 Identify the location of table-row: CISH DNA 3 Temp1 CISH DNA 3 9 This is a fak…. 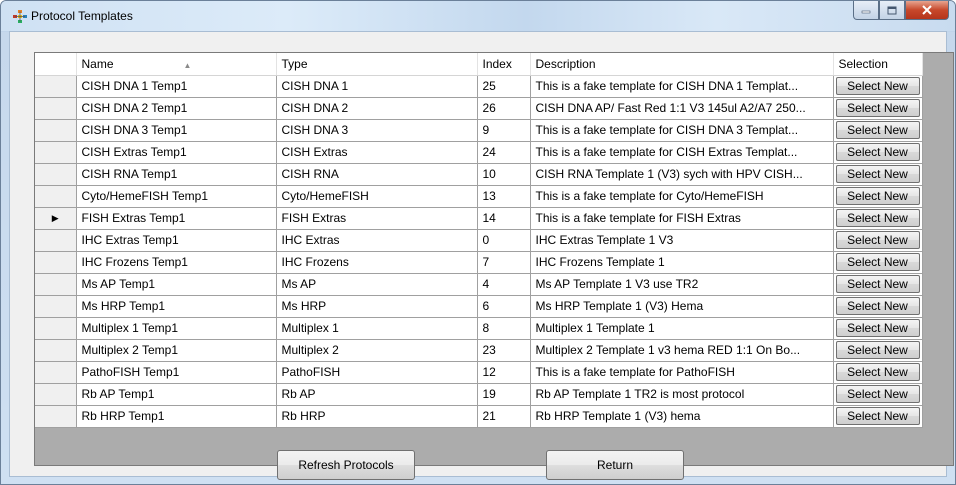
(479, 130).